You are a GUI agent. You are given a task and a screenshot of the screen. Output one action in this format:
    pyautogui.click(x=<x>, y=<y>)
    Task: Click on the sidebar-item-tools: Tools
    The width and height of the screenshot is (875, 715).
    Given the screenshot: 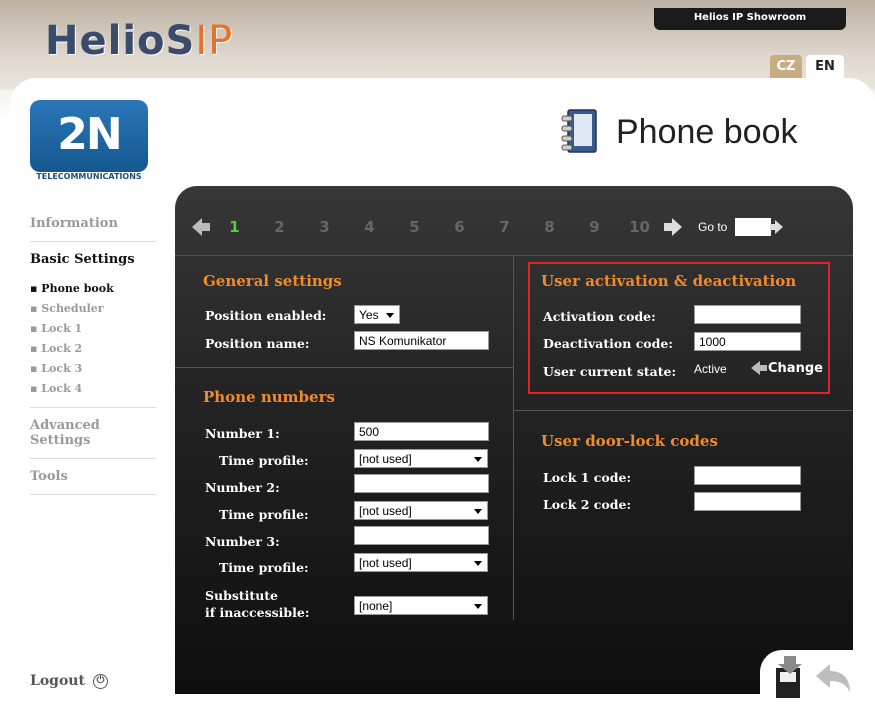 What is the action you would take?
    pyautogui.click(x=93, y=477)
    